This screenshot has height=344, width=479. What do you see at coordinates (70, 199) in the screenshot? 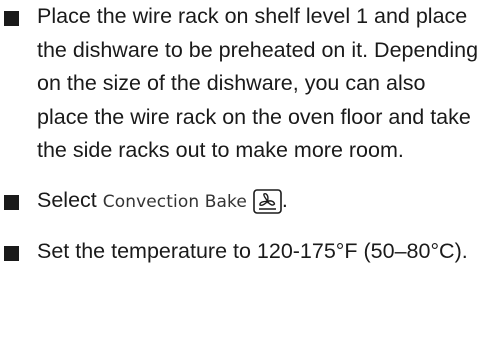
I see `step-prefix: Select` at bounding box center [70, 199].